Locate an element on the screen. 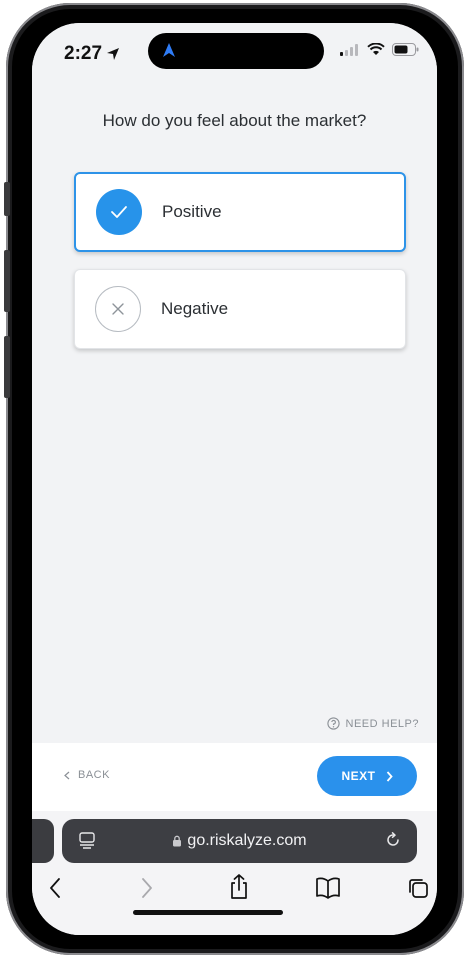 Image resolution: width=468 pixels, height=958 pixels. option-label: Positive is located at coordinates (192, 211).